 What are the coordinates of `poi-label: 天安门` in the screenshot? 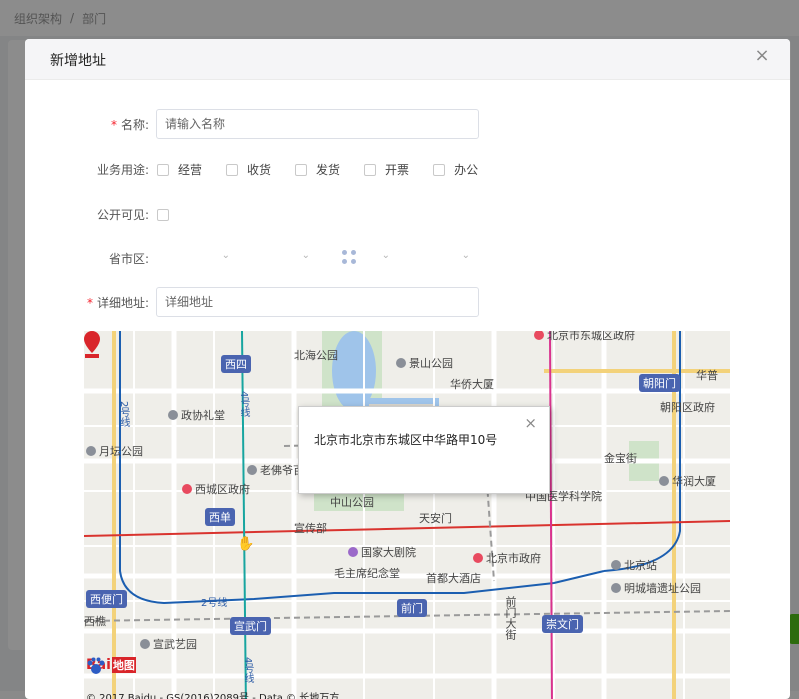 It's located at (435, 518).